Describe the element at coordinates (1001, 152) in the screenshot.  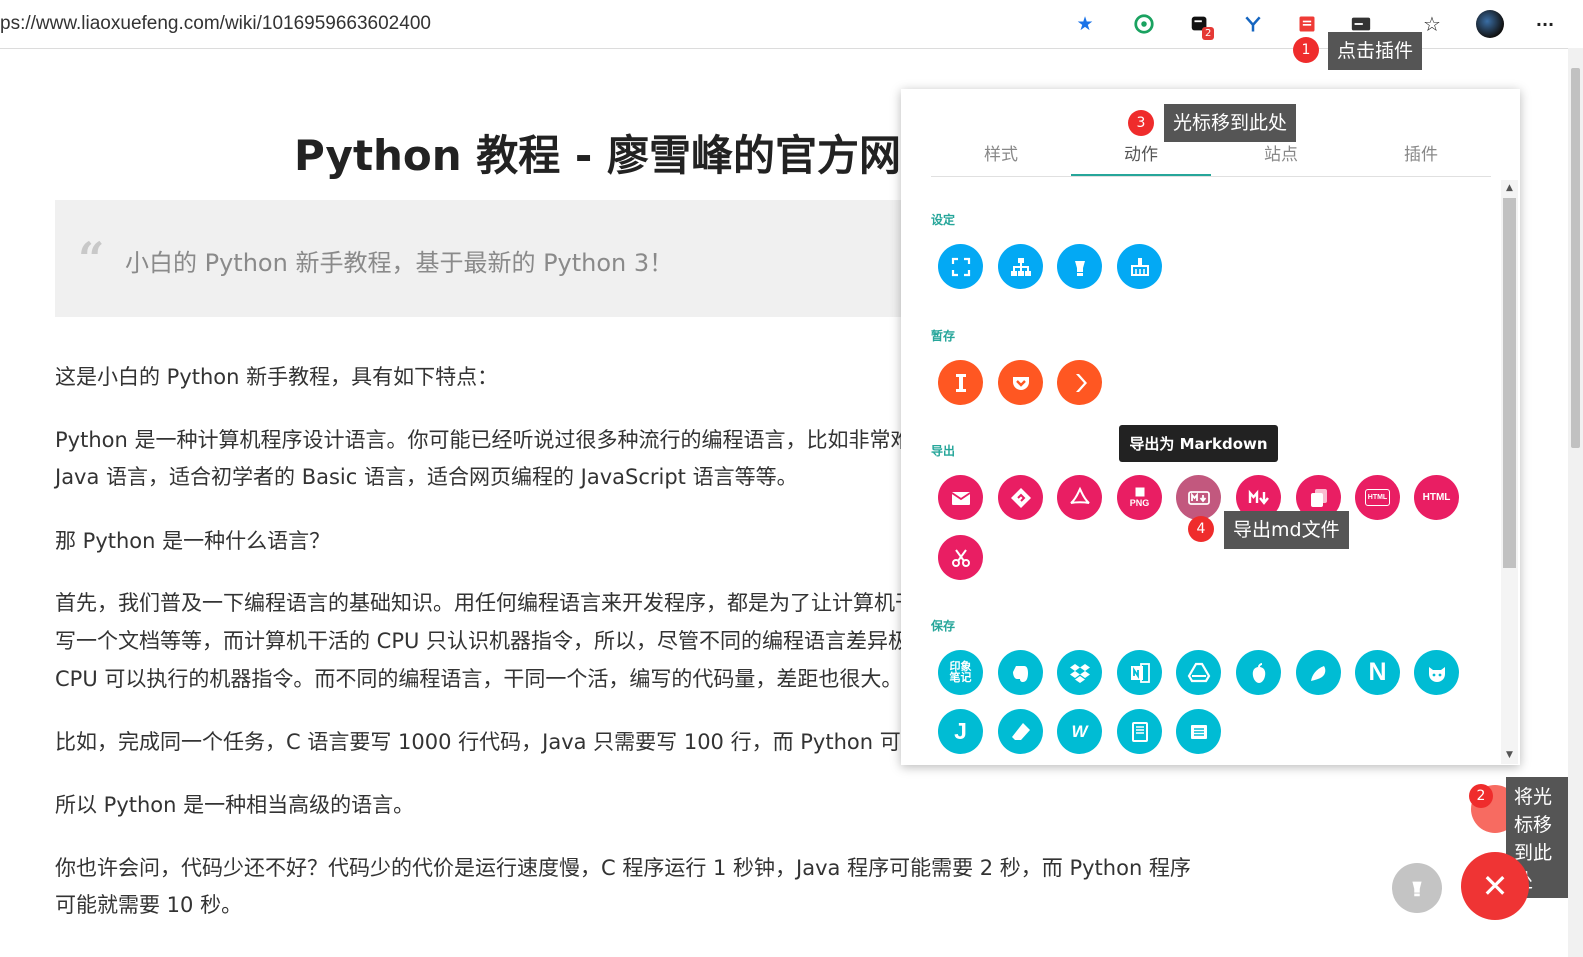
I see `tab-style: 样式` at that location.